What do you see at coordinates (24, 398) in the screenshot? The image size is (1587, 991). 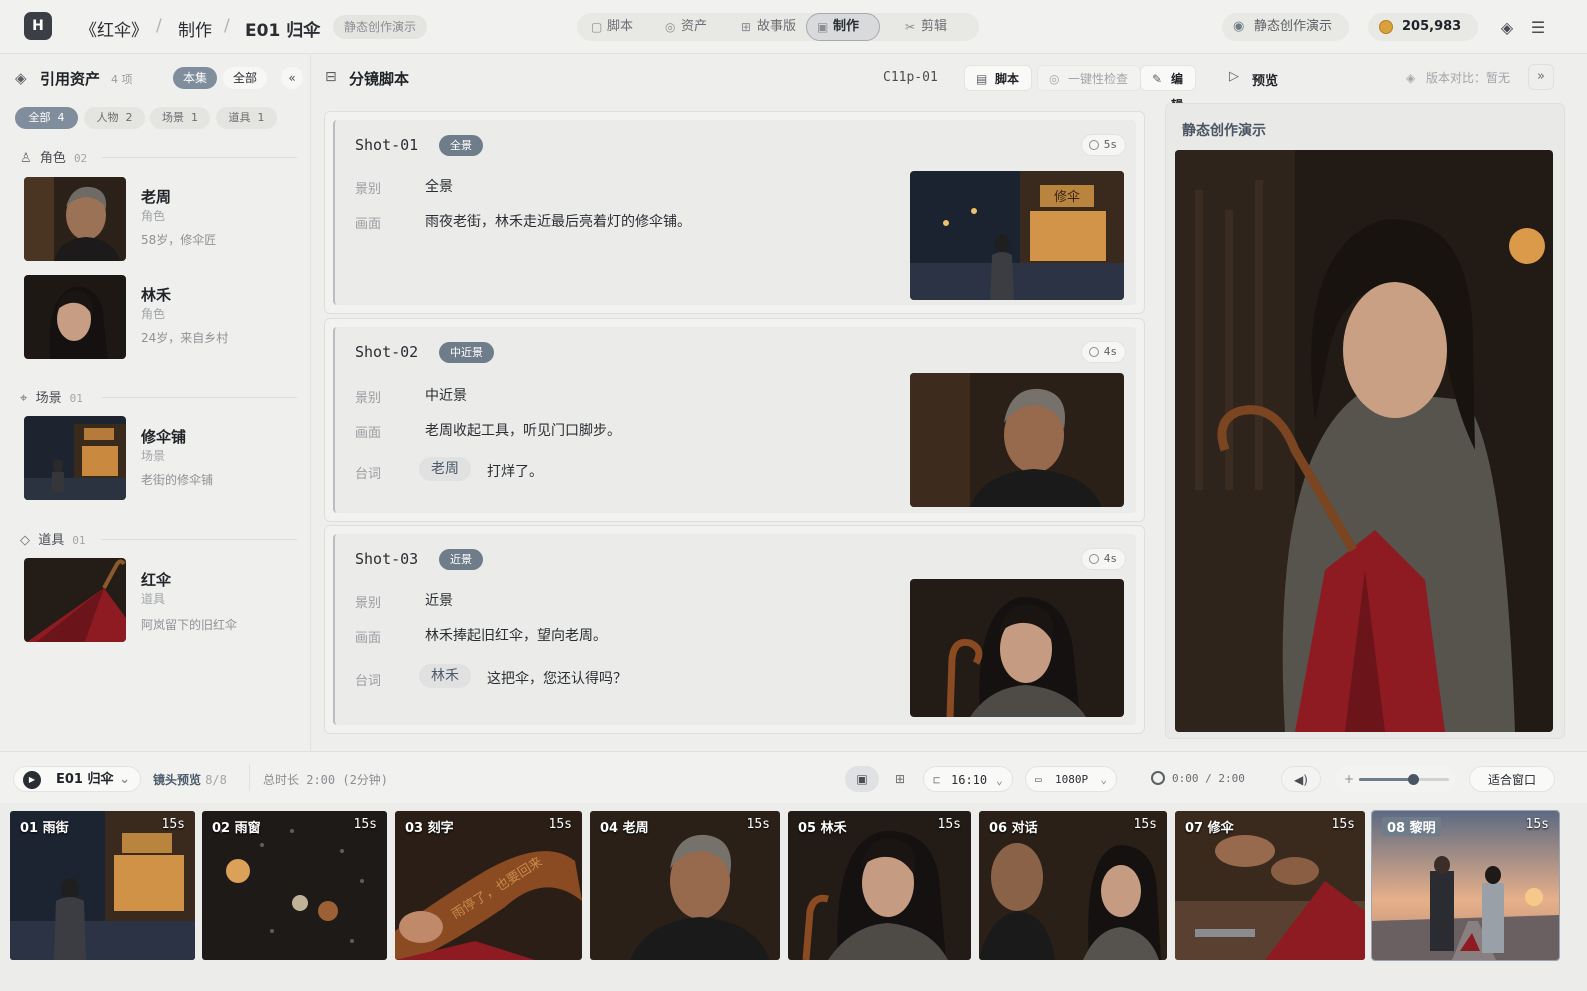 I see `location-pin-icon: ⌖` at bounding box center [24, 398].